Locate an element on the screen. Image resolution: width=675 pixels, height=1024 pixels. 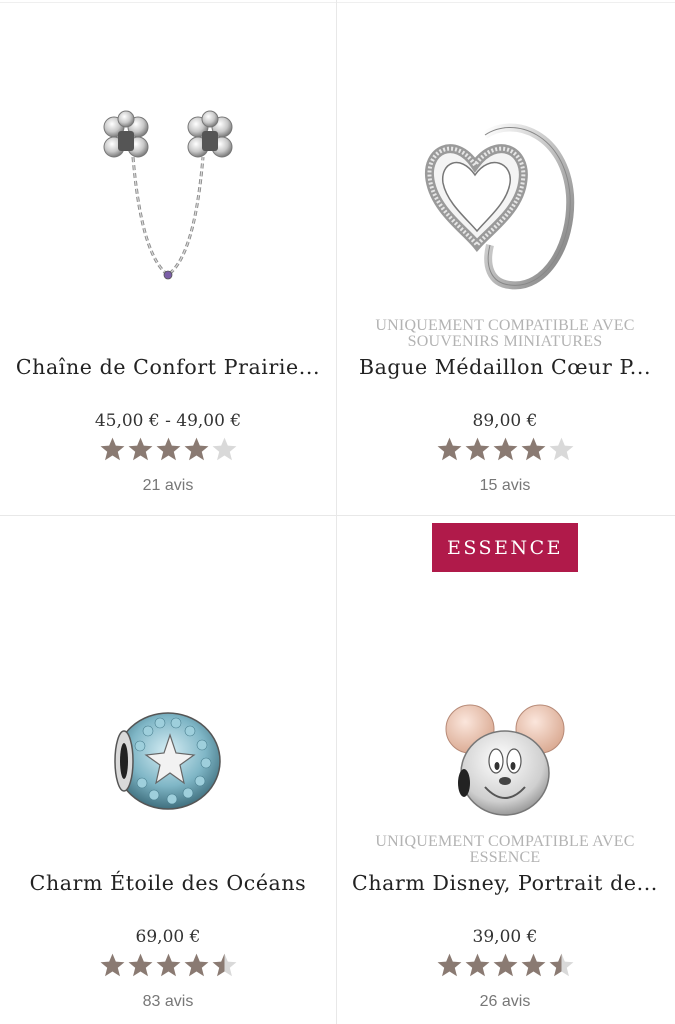
review-count: 21 avis is located at coordinates (168, 486).